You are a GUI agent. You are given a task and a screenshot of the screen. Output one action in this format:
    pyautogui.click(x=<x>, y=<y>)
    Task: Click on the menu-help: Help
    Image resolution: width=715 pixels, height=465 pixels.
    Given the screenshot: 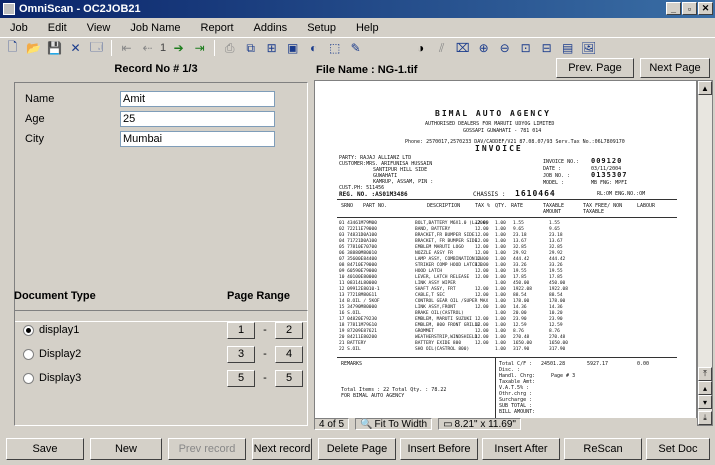 What is the action you would take?
    pyautogui.click(x=367, y=28)
    